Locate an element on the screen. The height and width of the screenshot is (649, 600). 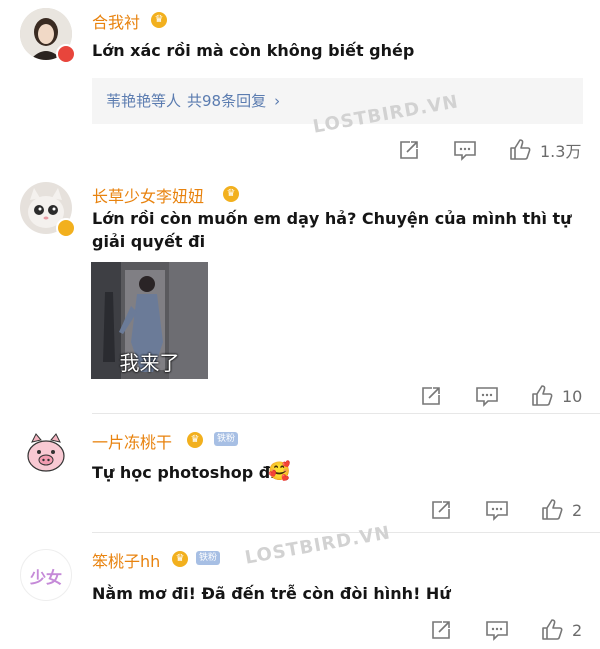
username: 合我衬 is located at coordinates (116, 21).